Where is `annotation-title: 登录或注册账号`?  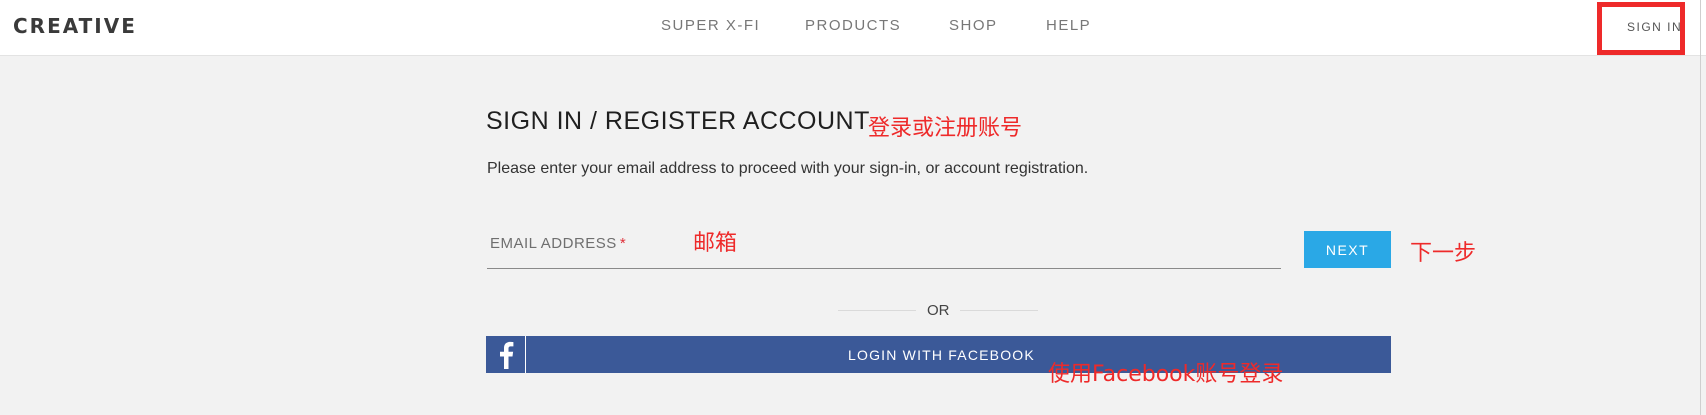 annotation-title: 登录或注册账号 is located at coordinates (945, 128).